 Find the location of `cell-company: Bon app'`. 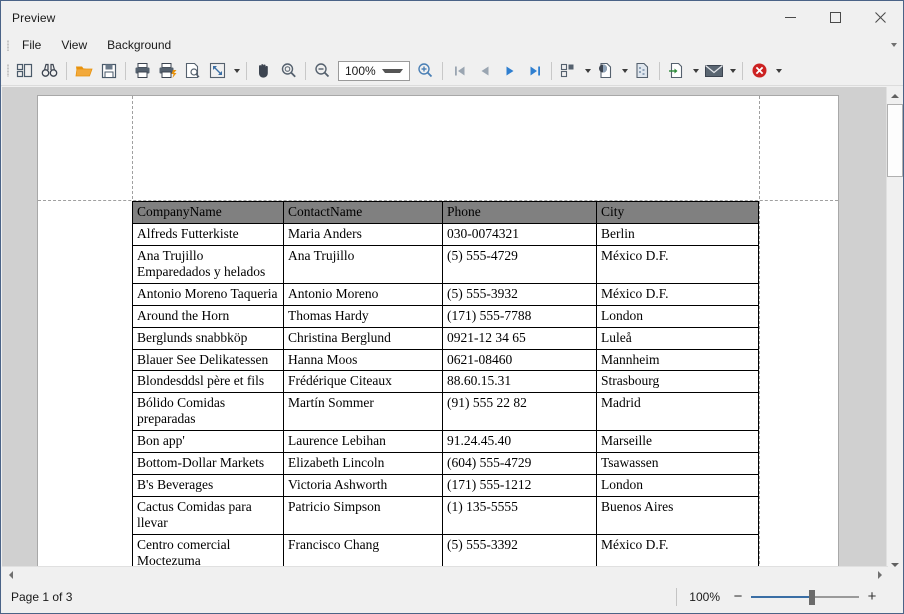

cell-company: Bon app' is located at coordinates (208, 442).